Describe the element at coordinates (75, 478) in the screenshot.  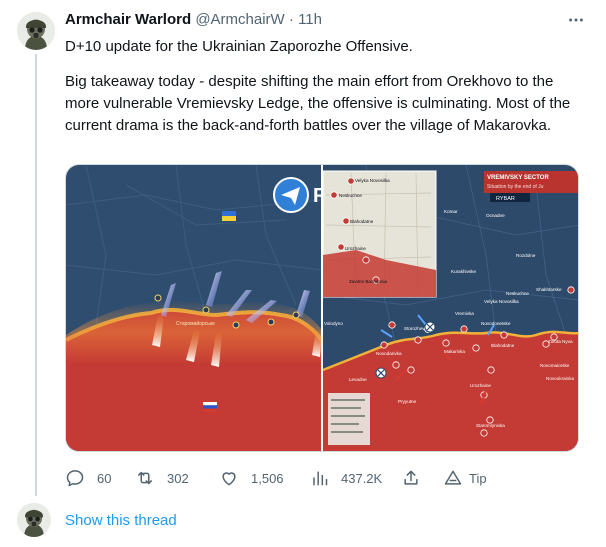
I see `reply-icon` at that location.